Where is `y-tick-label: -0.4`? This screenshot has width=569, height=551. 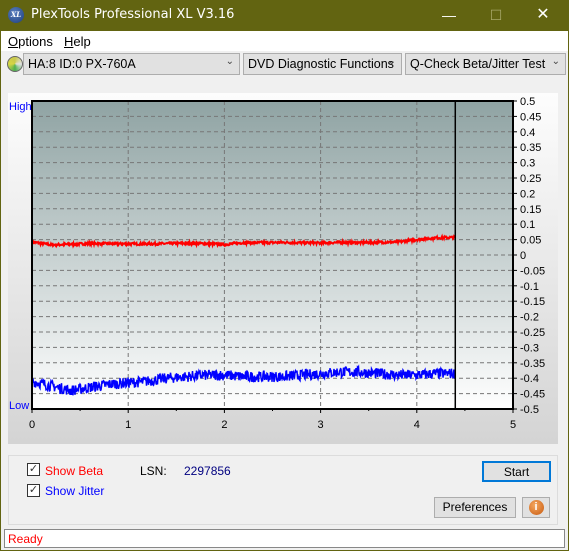
y-tick-label: -0.4 is located at coordinates (529, 379).